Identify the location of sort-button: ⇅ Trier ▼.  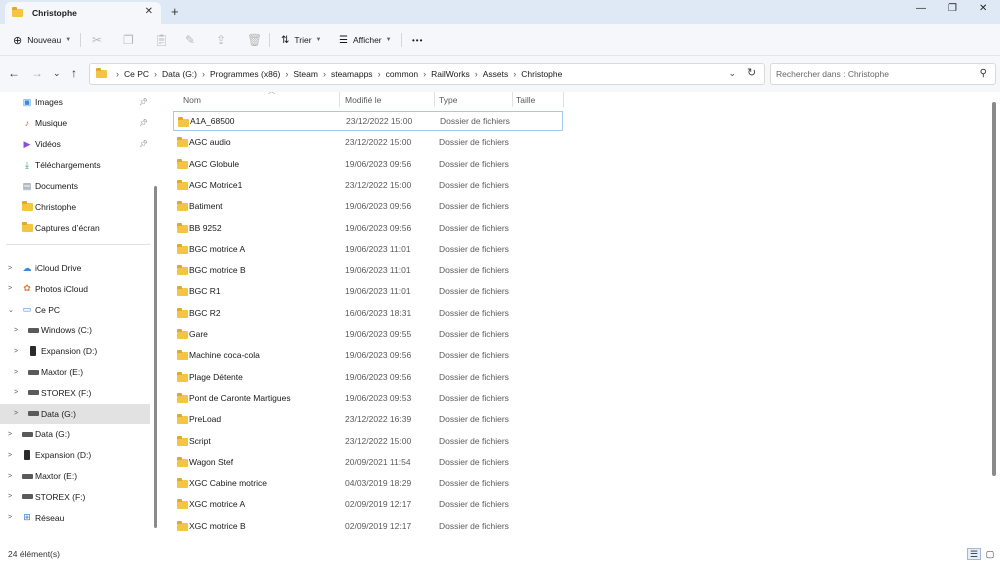
(301, 40).